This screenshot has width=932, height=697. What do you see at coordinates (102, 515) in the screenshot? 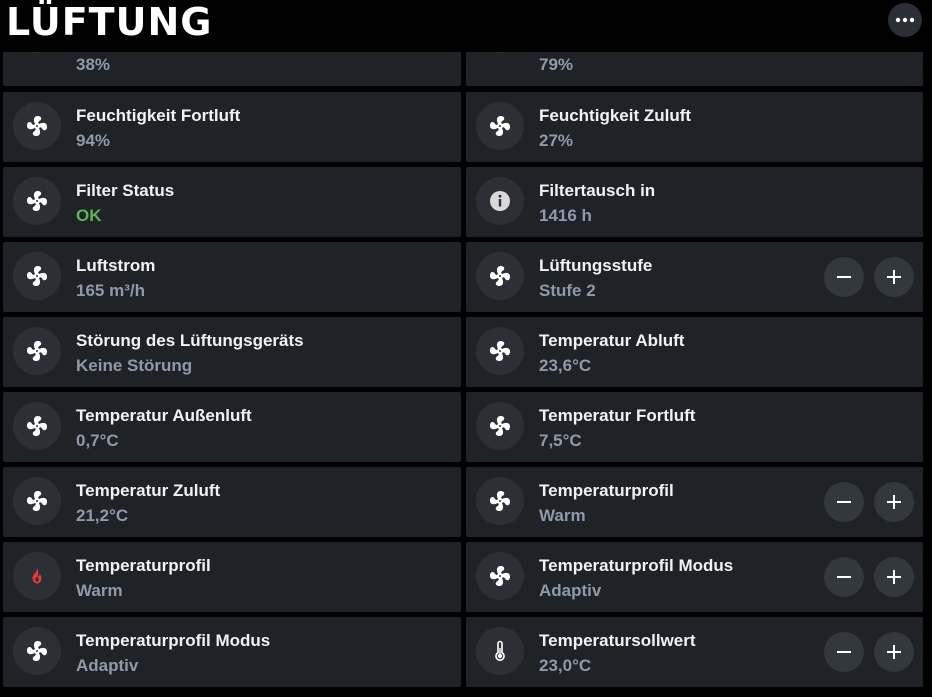
I see `entity-value: 21,2°C` at bounding box center [102, 515].